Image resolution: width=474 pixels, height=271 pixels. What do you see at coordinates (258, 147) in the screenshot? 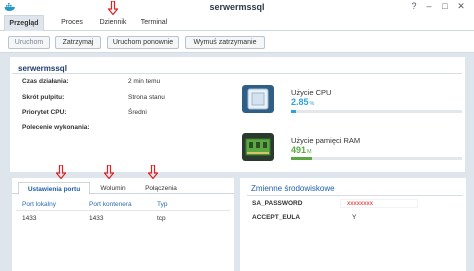
I see `ram-icon` at bounding box center [258, 147].